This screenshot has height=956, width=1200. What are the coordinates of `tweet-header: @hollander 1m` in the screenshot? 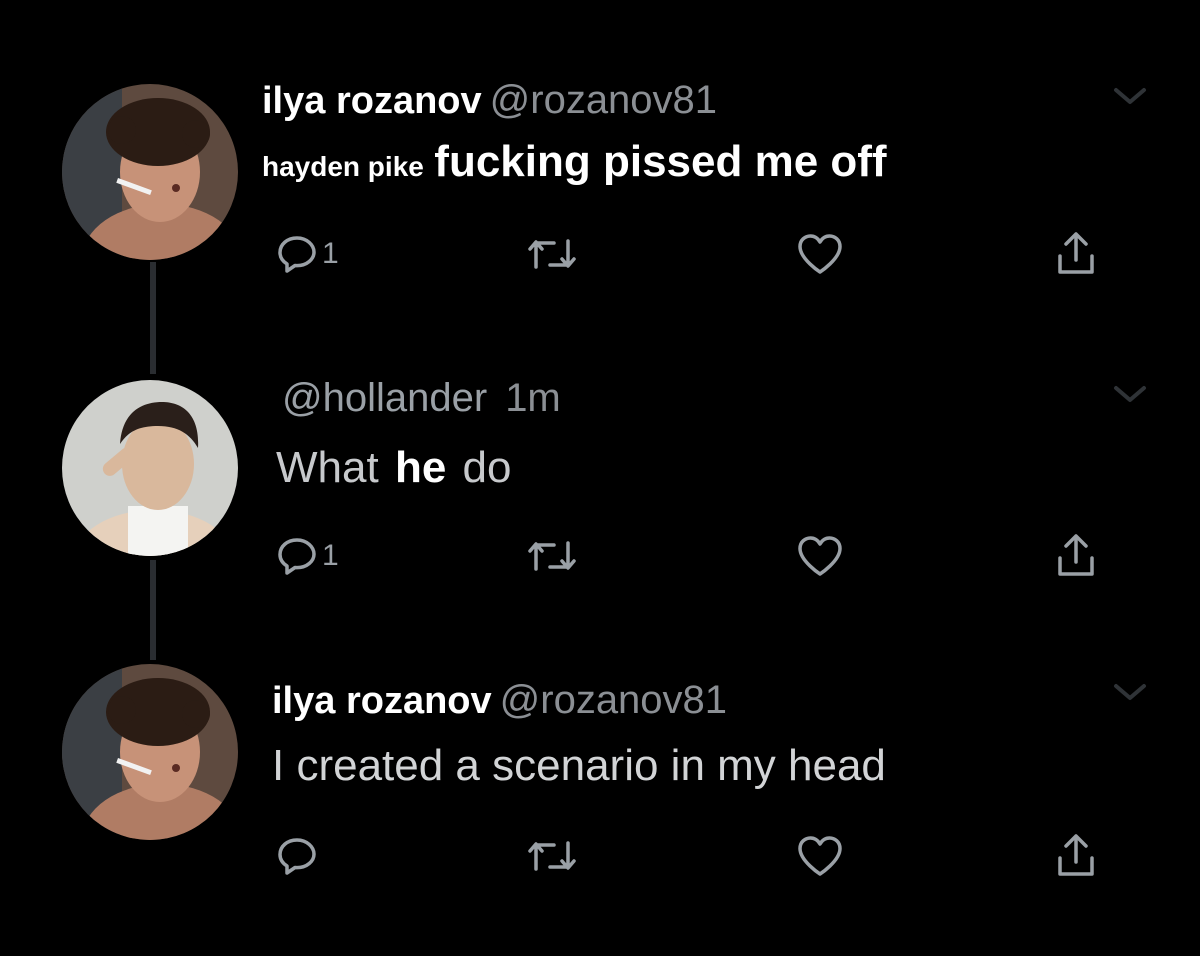 It's located at (411, 398).